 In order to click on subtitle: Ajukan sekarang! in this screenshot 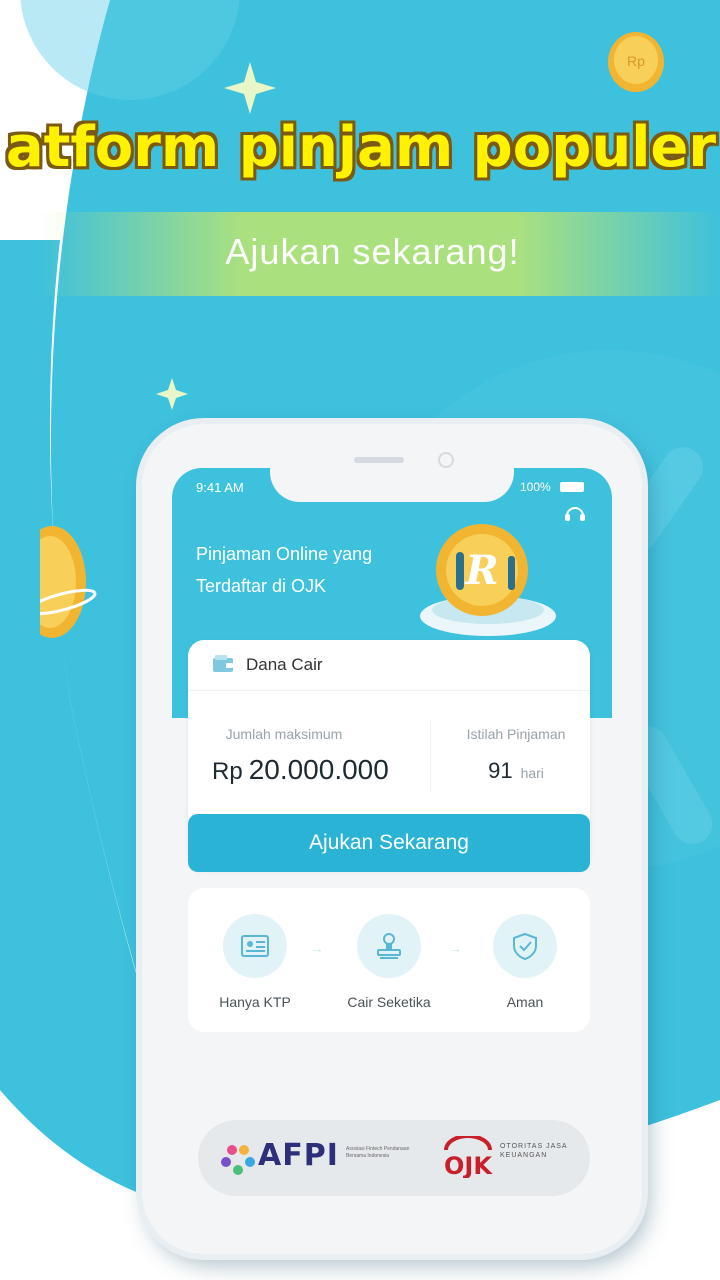, I will do `click(372, 251)`.